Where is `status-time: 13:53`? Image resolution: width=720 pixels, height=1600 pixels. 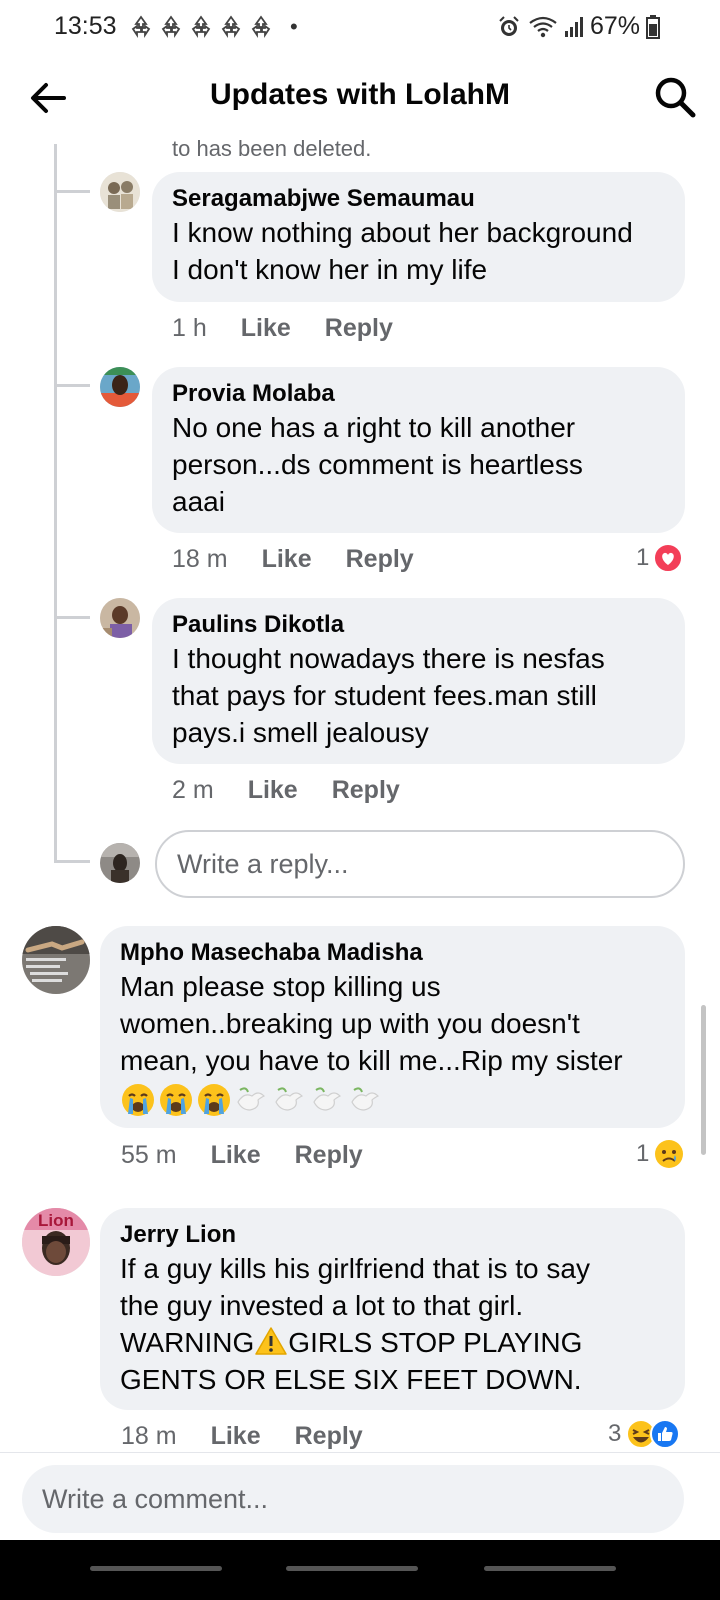
status-time: 13:53 is located at coordinates (85, 26).